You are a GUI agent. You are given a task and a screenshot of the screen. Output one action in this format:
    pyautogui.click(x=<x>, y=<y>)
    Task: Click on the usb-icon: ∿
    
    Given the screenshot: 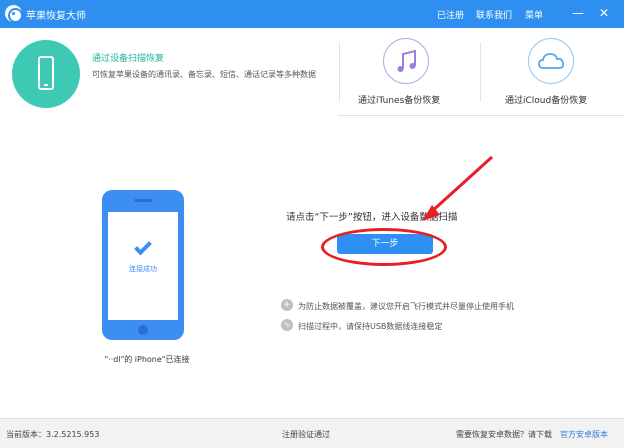 What is the action you would take?
    pyautogui.click(x=287, y=325)
    